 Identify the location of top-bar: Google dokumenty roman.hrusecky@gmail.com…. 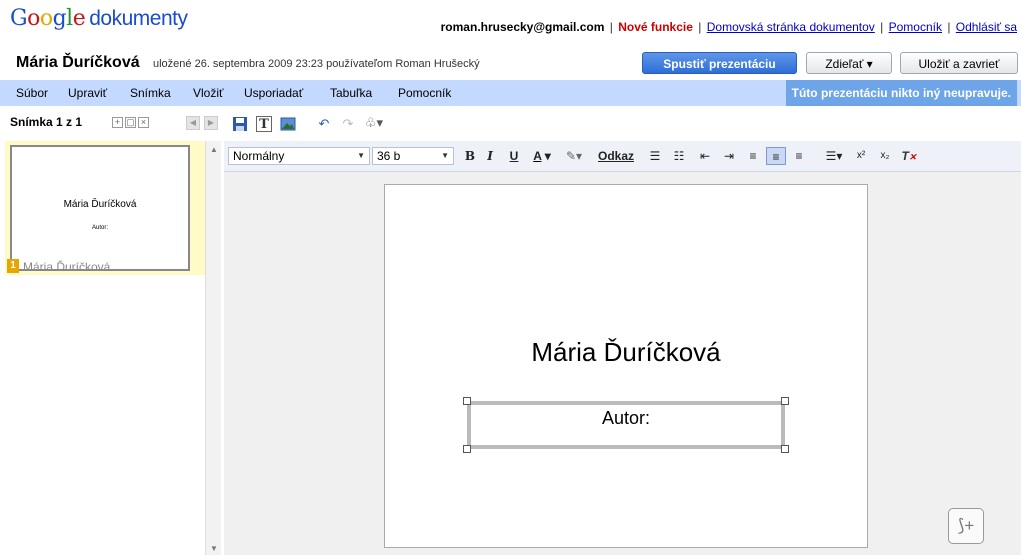
(510, 23).